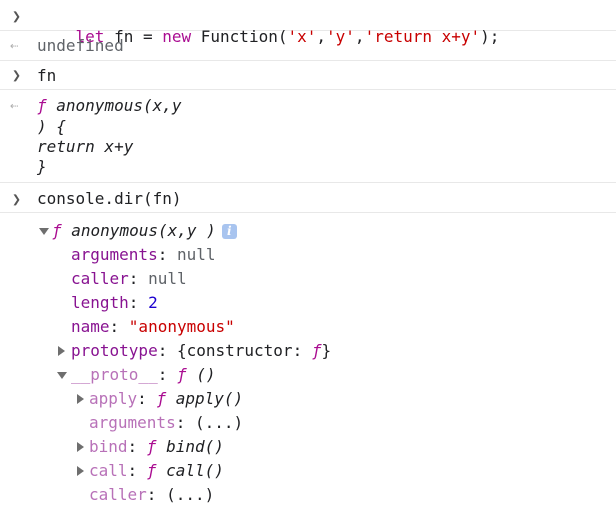  What do you see at coordinates (153, 302) in the screenshot?
I see `prop-value: 2` at bounding box center [153, 302].